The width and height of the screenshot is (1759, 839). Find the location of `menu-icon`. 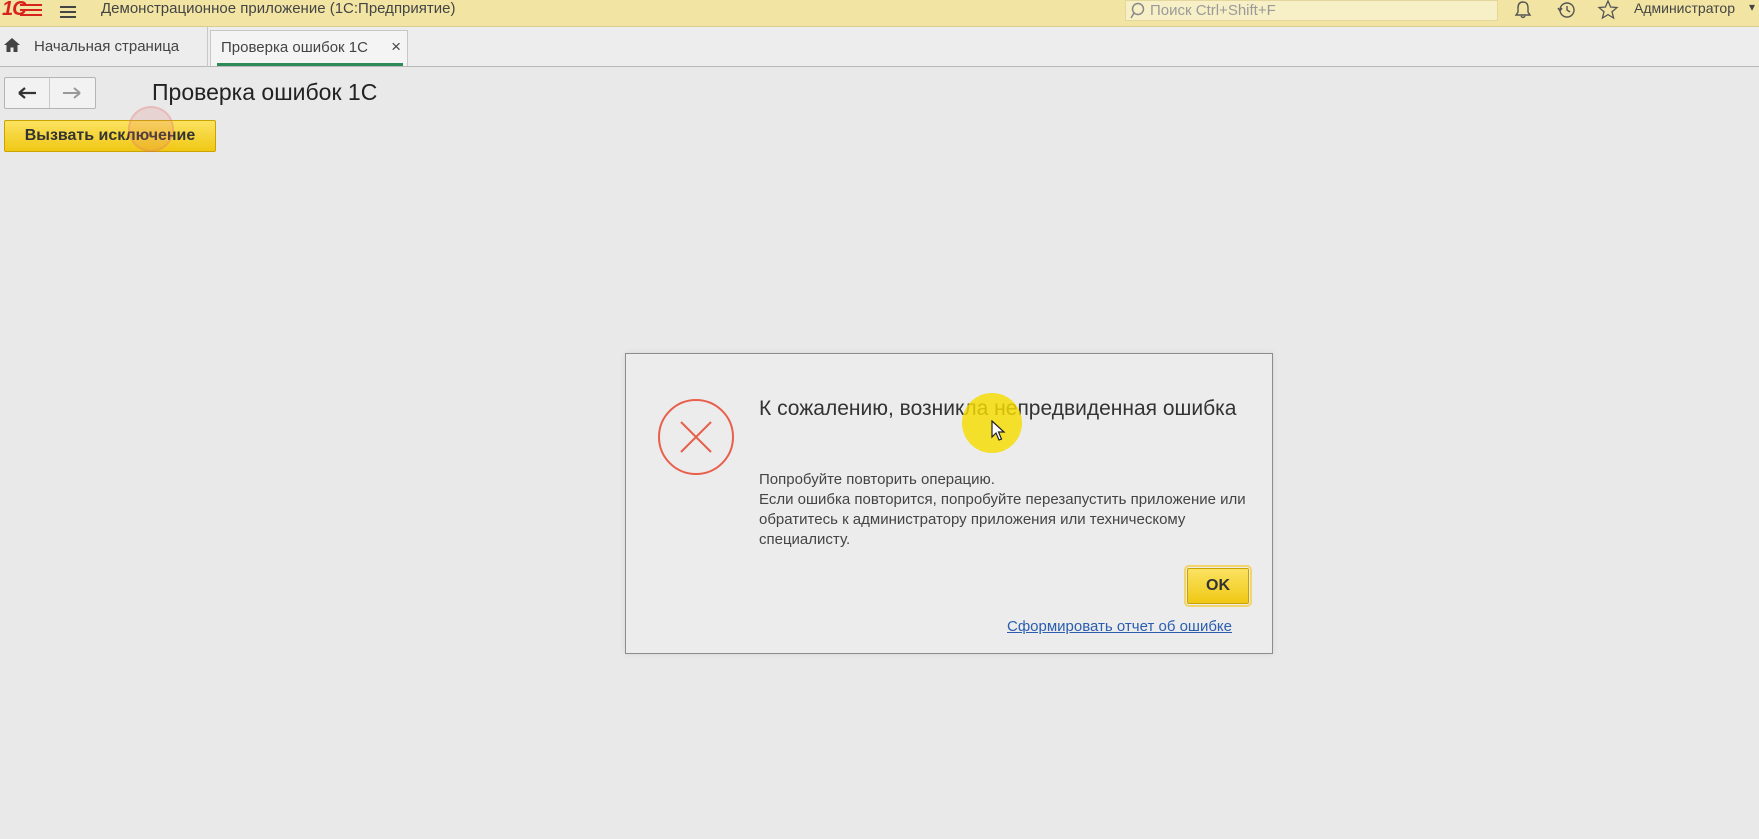

menu-icon is located at coordinates (68, 12).